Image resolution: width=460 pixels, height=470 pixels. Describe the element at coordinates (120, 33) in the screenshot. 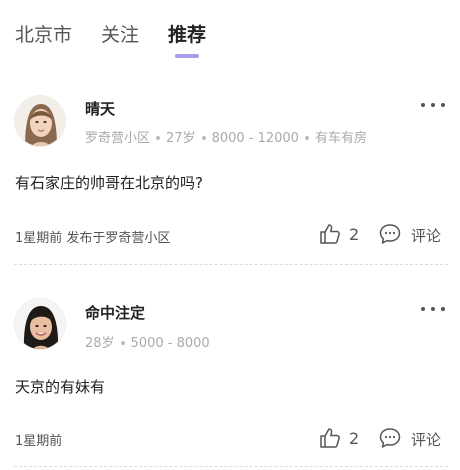

I see `tab-follow: 关注` at that location.